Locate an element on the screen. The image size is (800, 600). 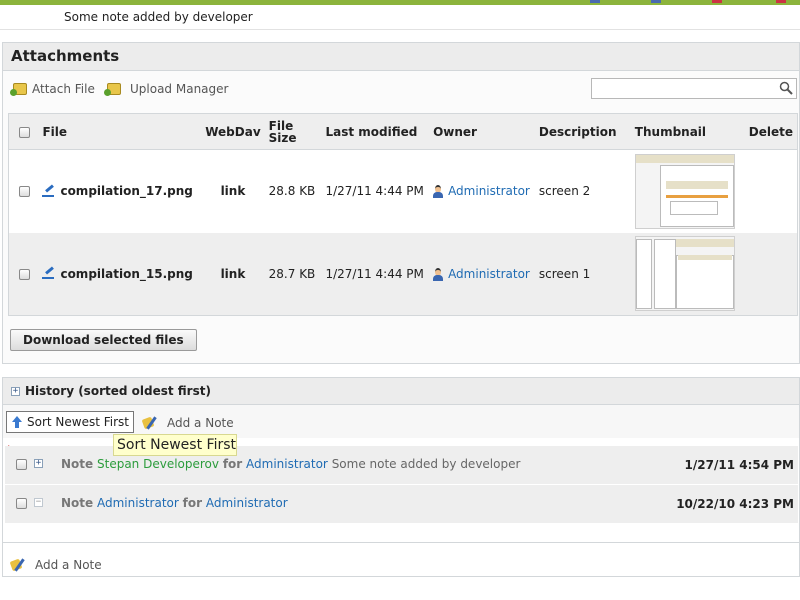
entry-text: Note Administrator for Administrator is located at coordinates (174, 503).